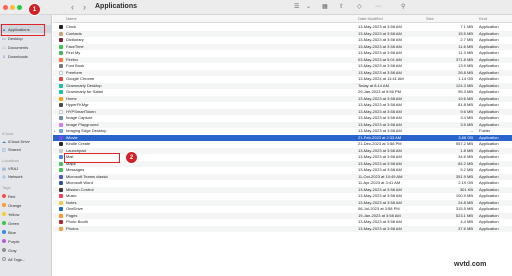  Describe the element at coordinates (25, 176) in the screenshot. I see `sidebar-item-network: ◎ Network` at that location.